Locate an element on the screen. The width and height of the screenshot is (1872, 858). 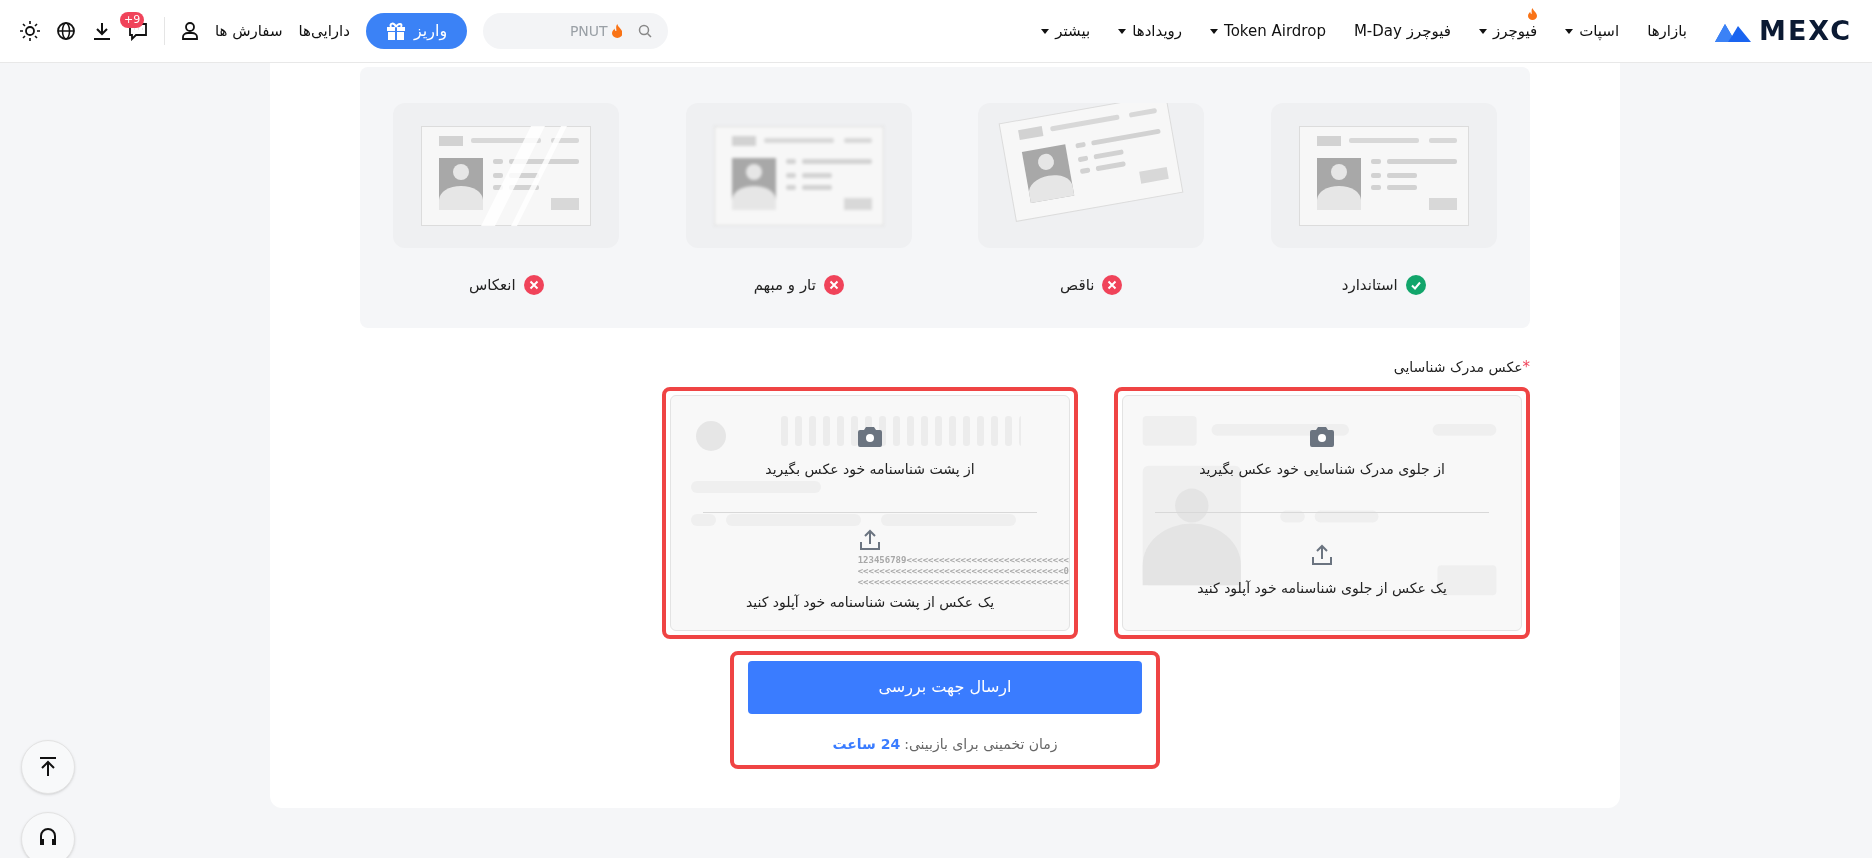
search-field: PNUT is located at coordinates (576, 31).